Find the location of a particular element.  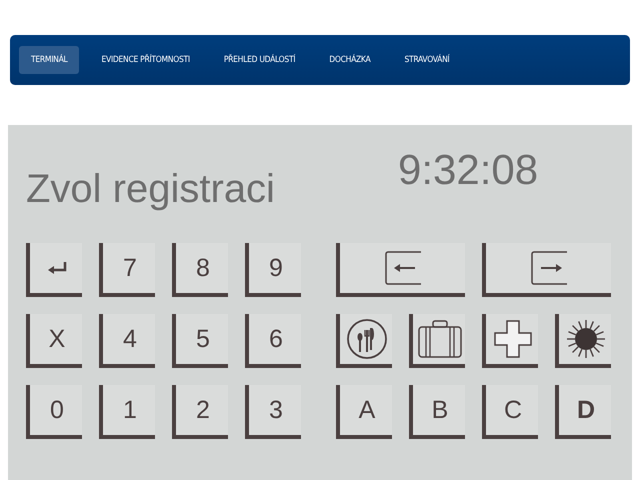

arrow-out-icon is located at coordinates (549, 268).